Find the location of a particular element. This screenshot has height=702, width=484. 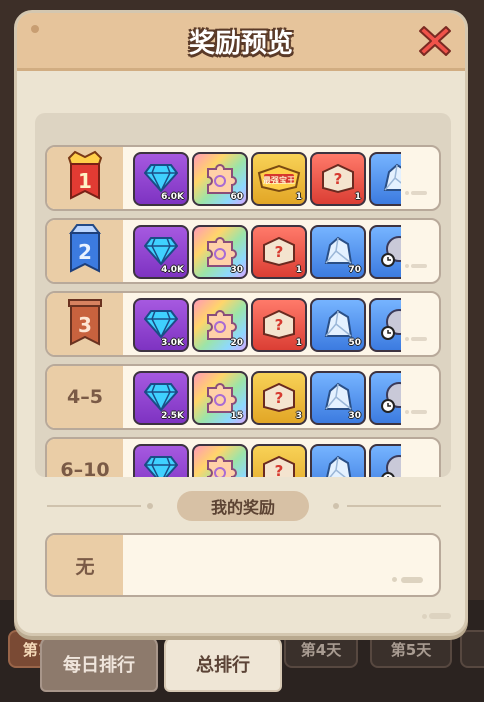

bronze-ribbon-icon: 3 is located at coordinates (85, 324).